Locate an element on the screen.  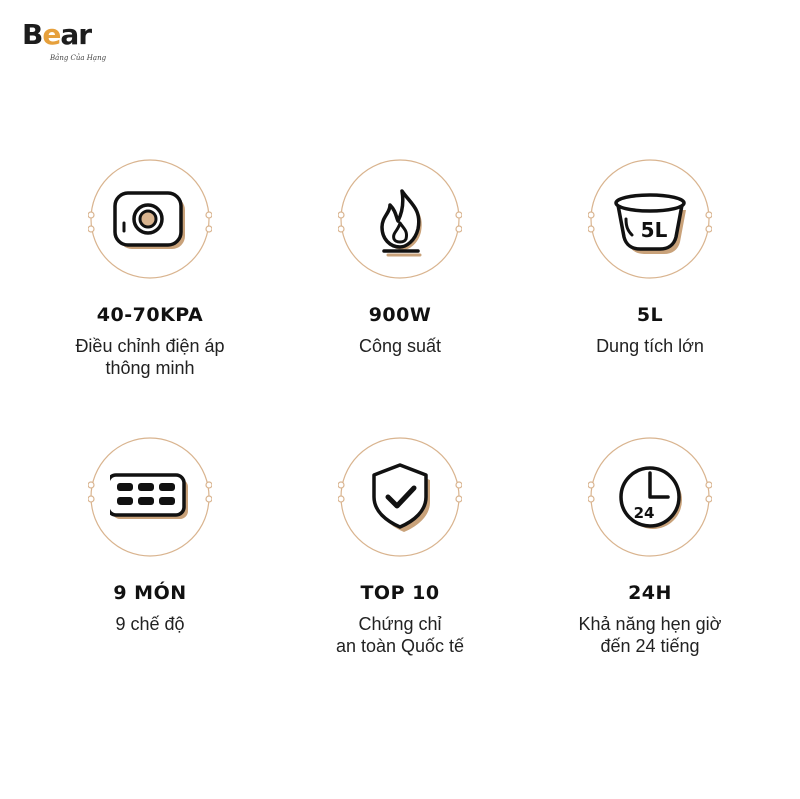
brand-logo: Bear Bảng Của Hạng is located at coordinates (67, 44).